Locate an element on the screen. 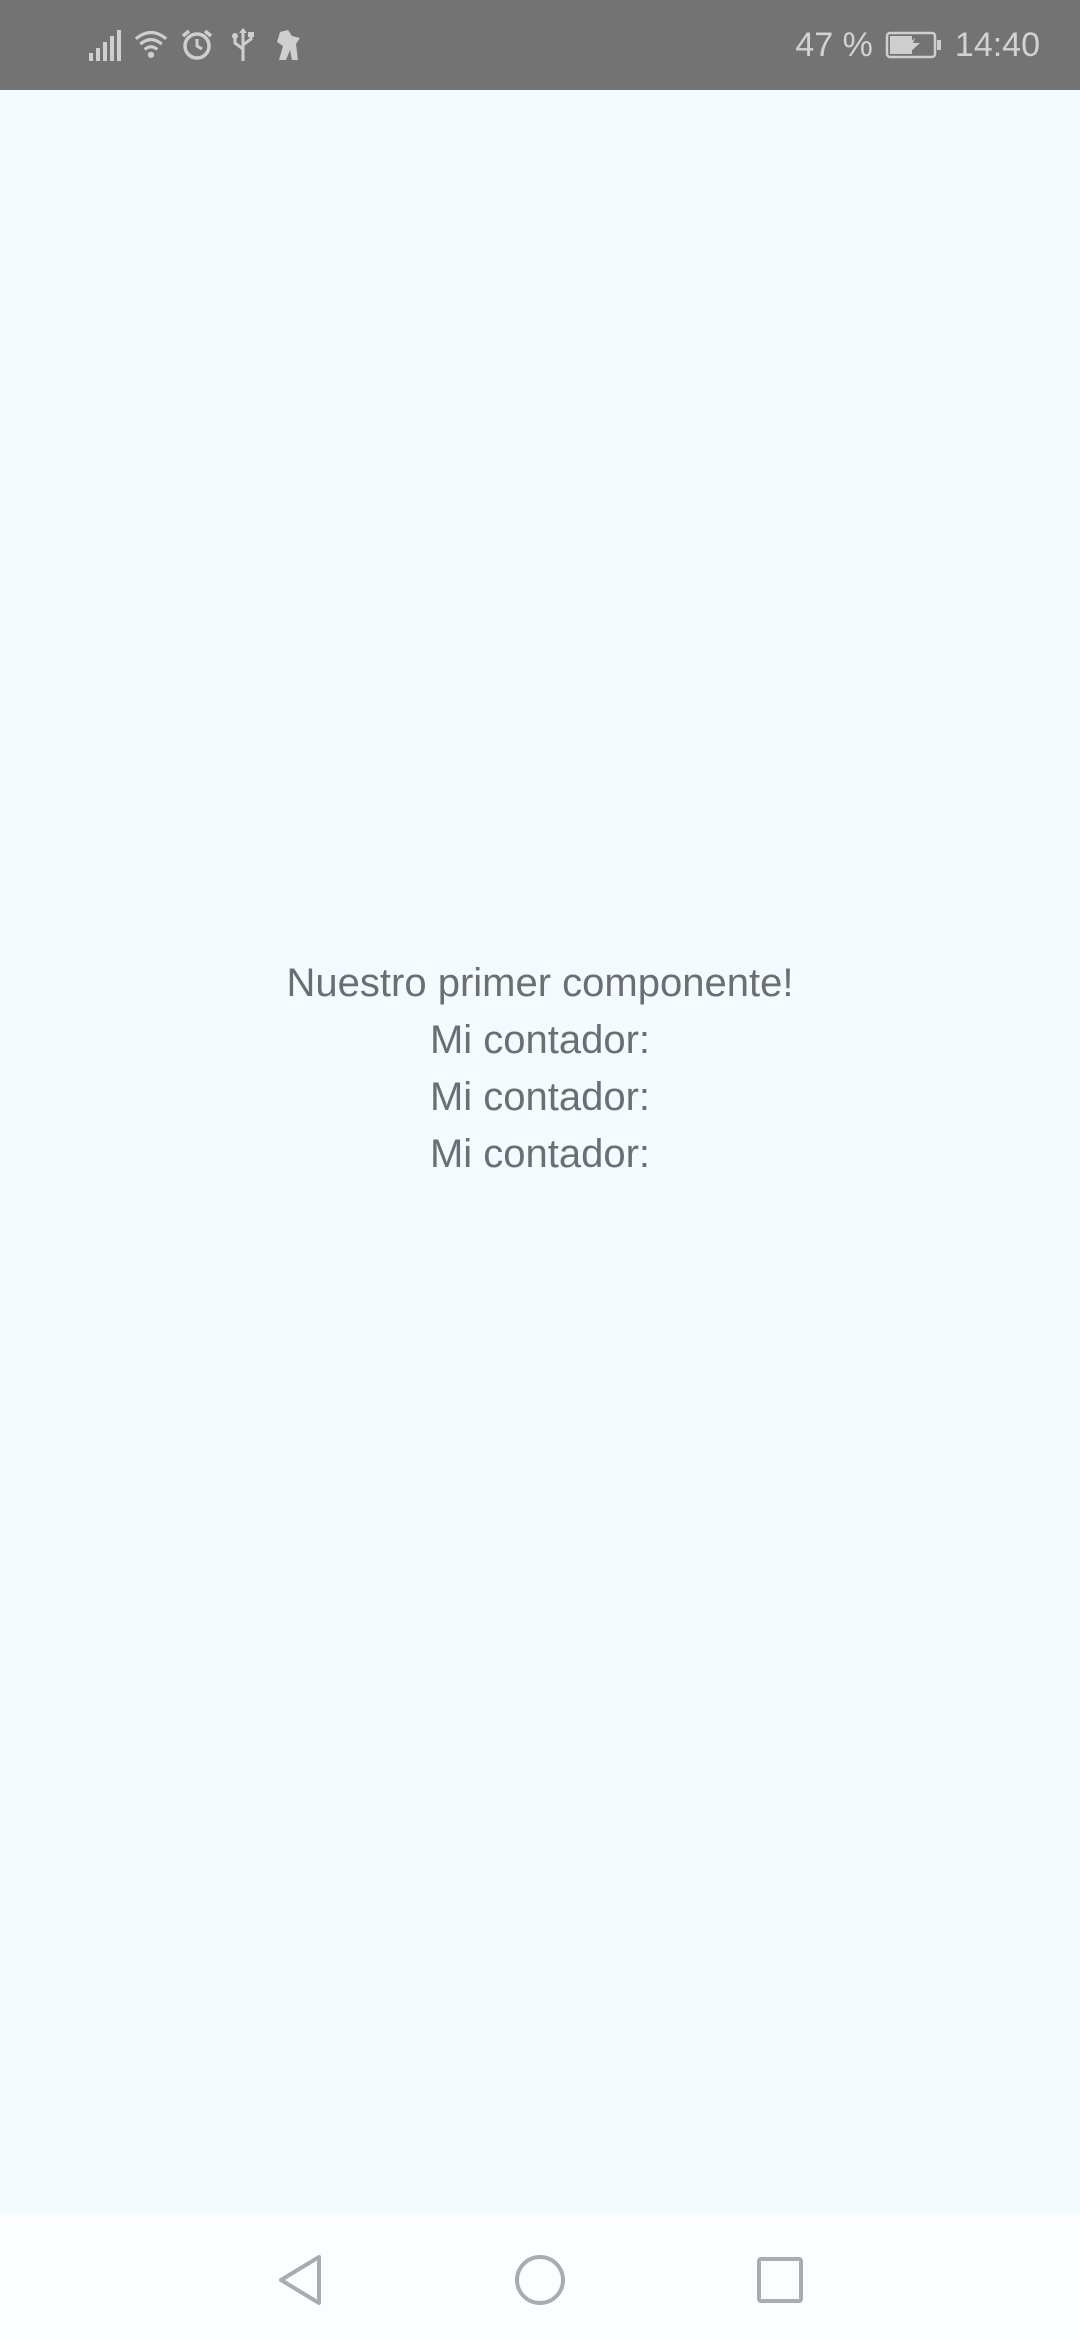  battery-percent: 47 % is located at coordinates (834, 44).